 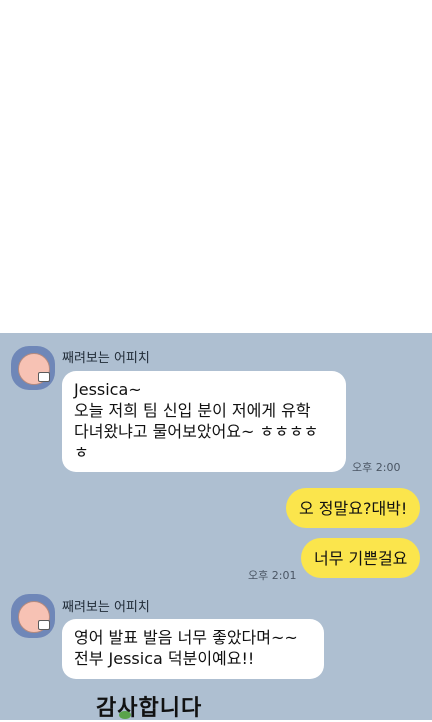 I want to click on message-bubble-mine: 너무 기쁜걸요, so click(x=361, y=558).